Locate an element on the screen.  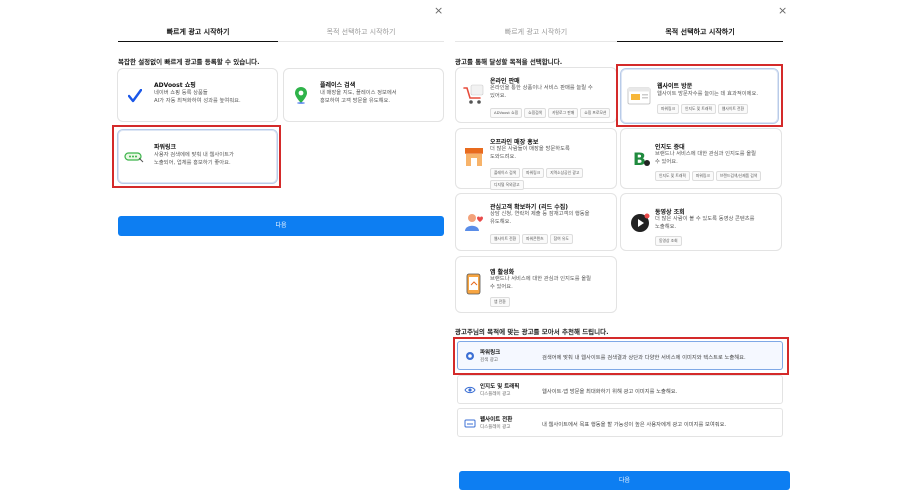
svg-text: B is located at coordinates (639, 159).